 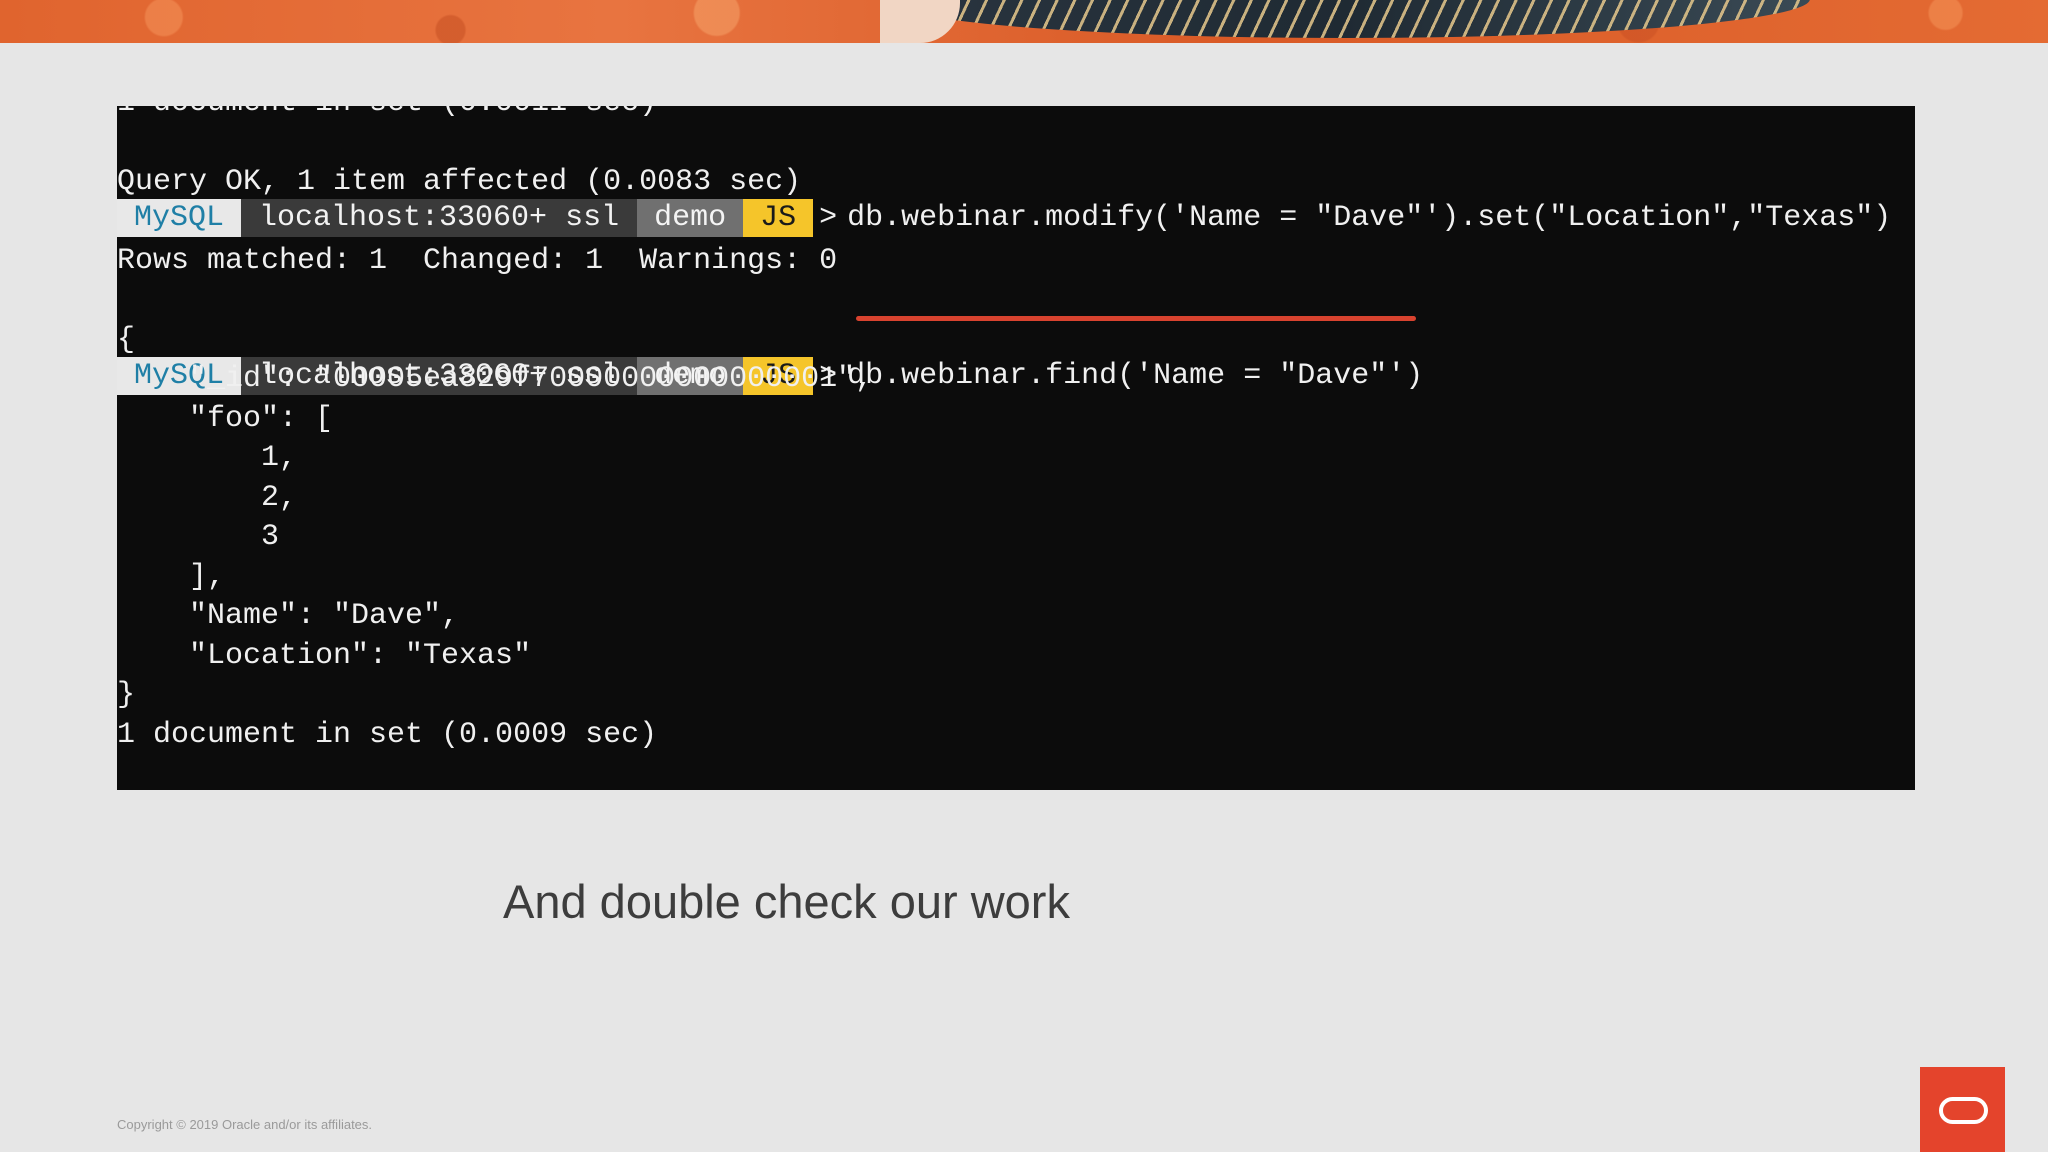 I want to click on prompt-mode: JS, so click(x=778, y=218).